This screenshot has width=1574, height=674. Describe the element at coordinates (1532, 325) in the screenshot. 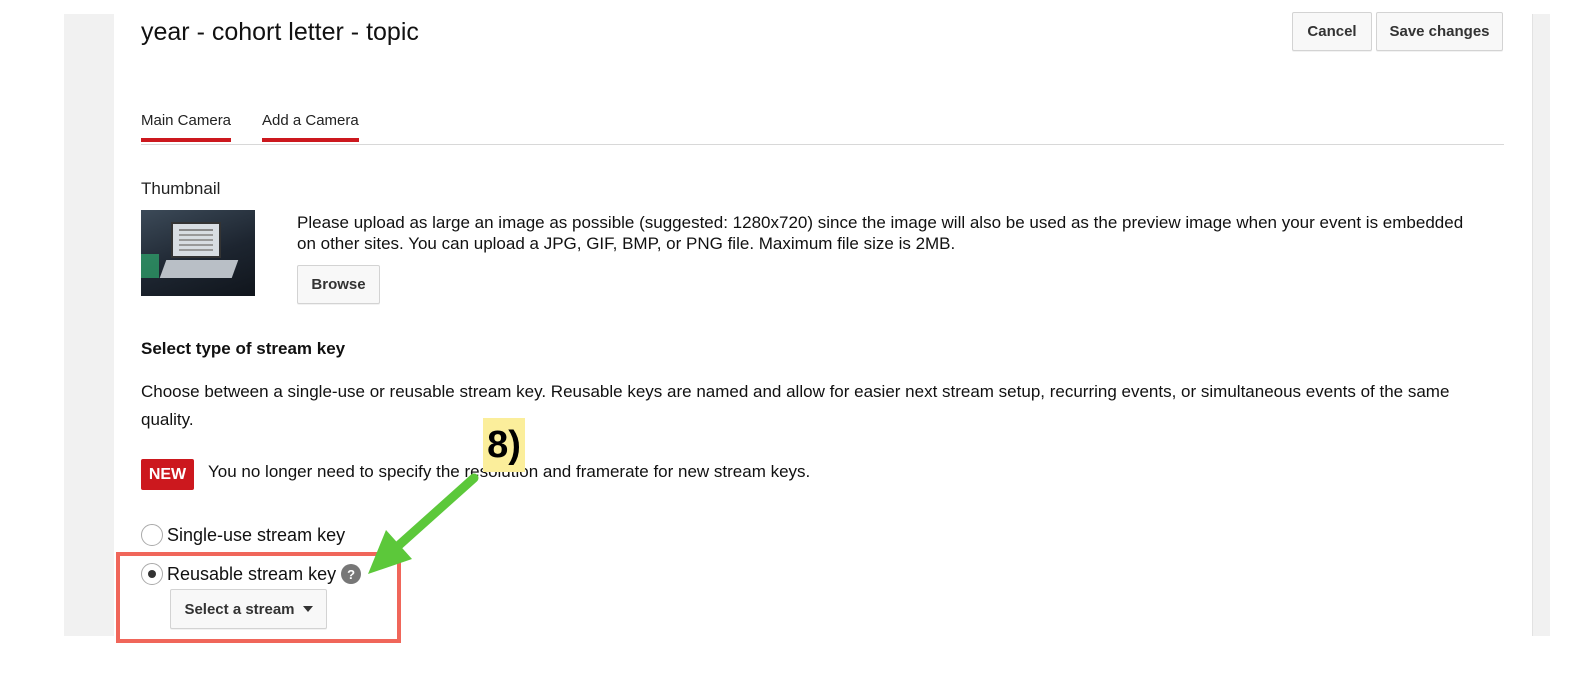

I see `gutter-divider` at that location.